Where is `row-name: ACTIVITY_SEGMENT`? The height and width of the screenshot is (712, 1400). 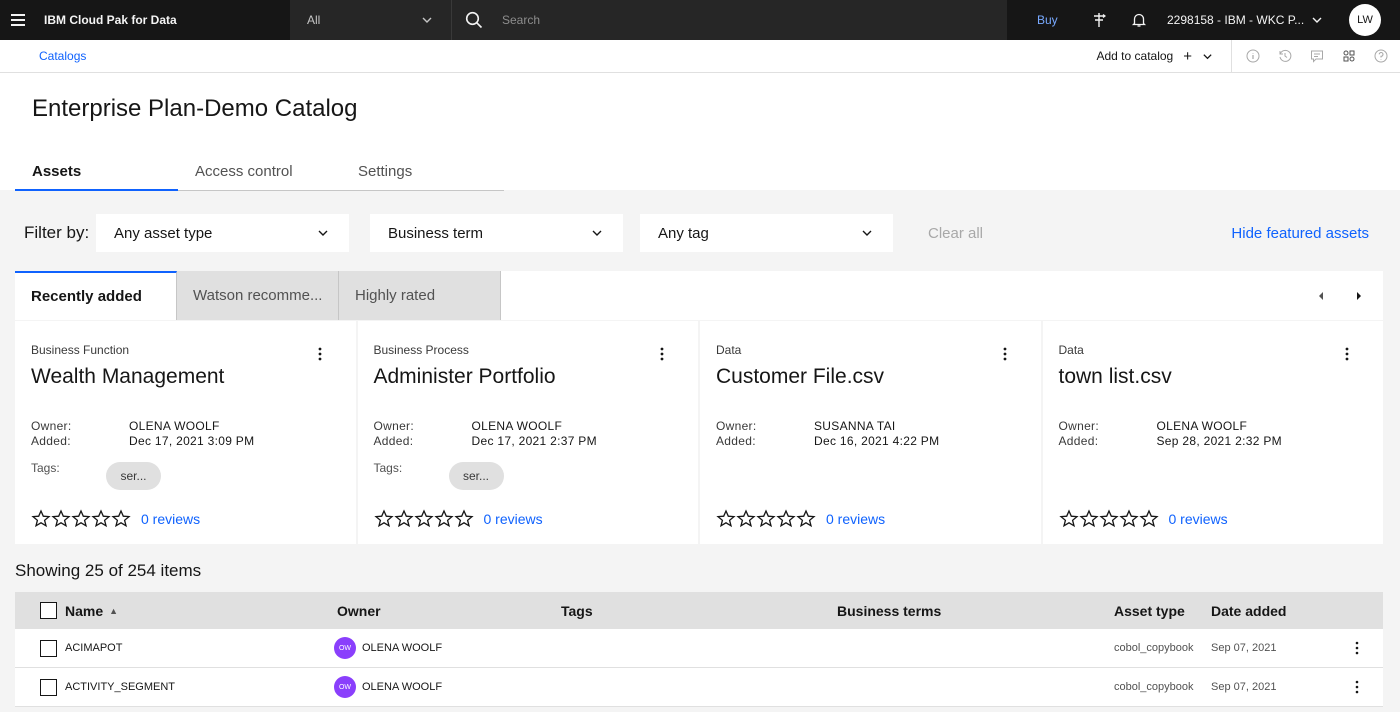 row-name: ACTIVITY_SEGMENT is located at coordinates (120, 687).